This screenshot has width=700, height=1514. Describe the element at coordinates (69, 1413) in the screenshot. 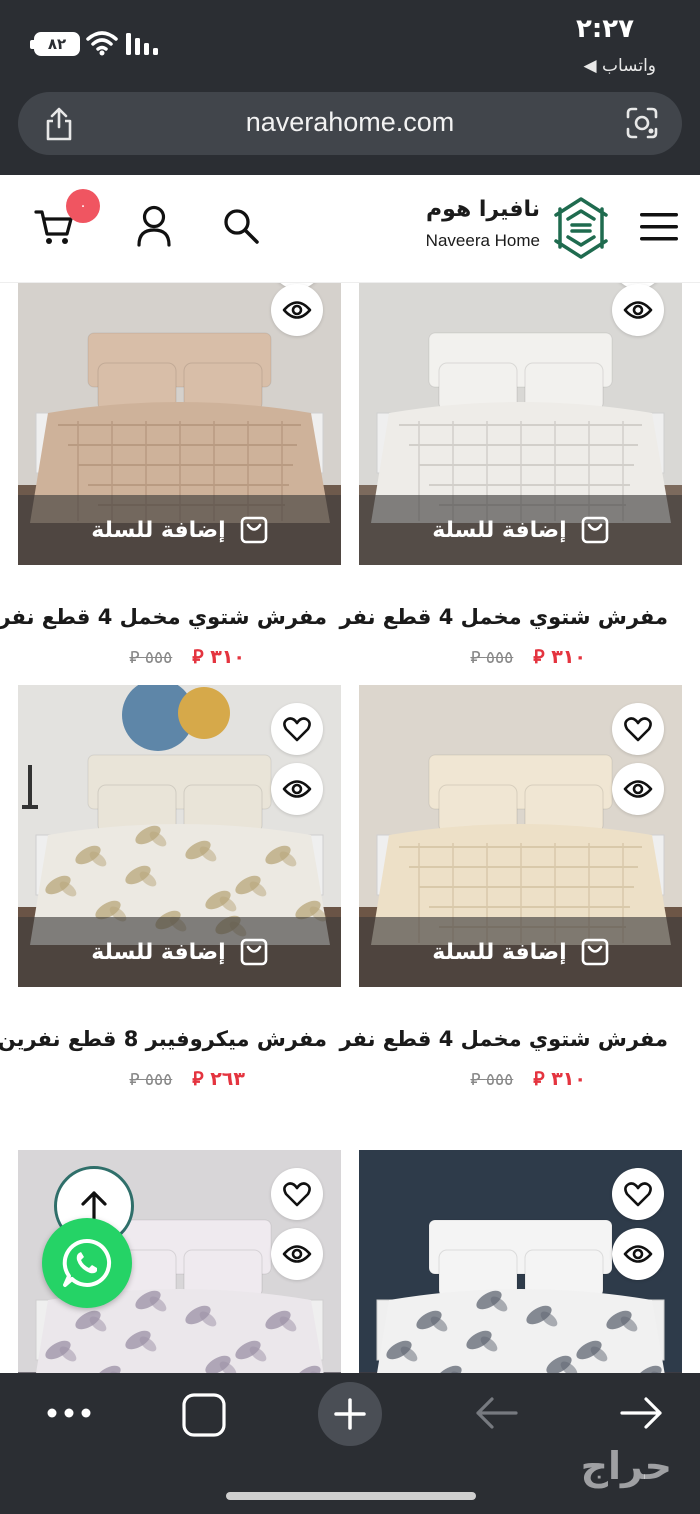

I see `more-icon` at that location.